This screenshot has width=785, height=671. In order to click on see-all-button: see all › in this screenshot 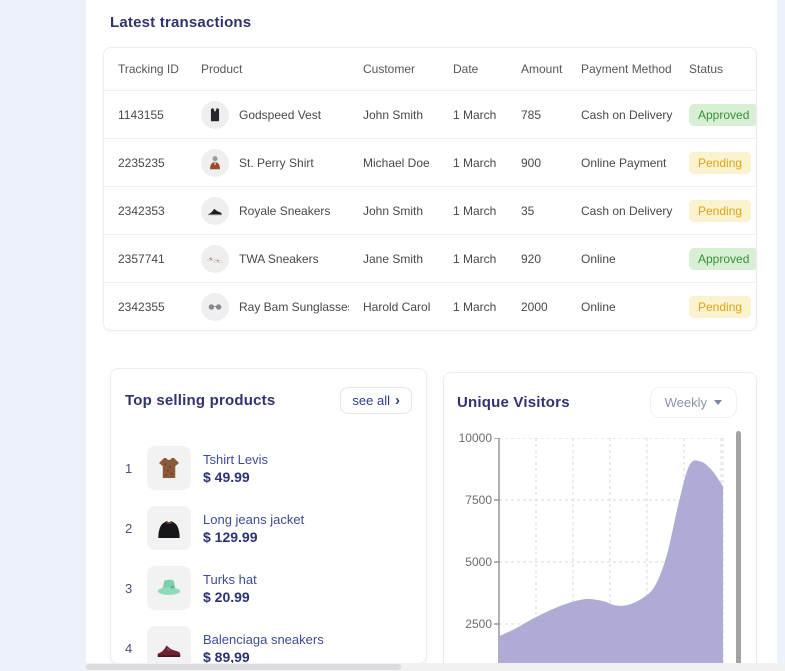, I will do `click(376, 400)`.